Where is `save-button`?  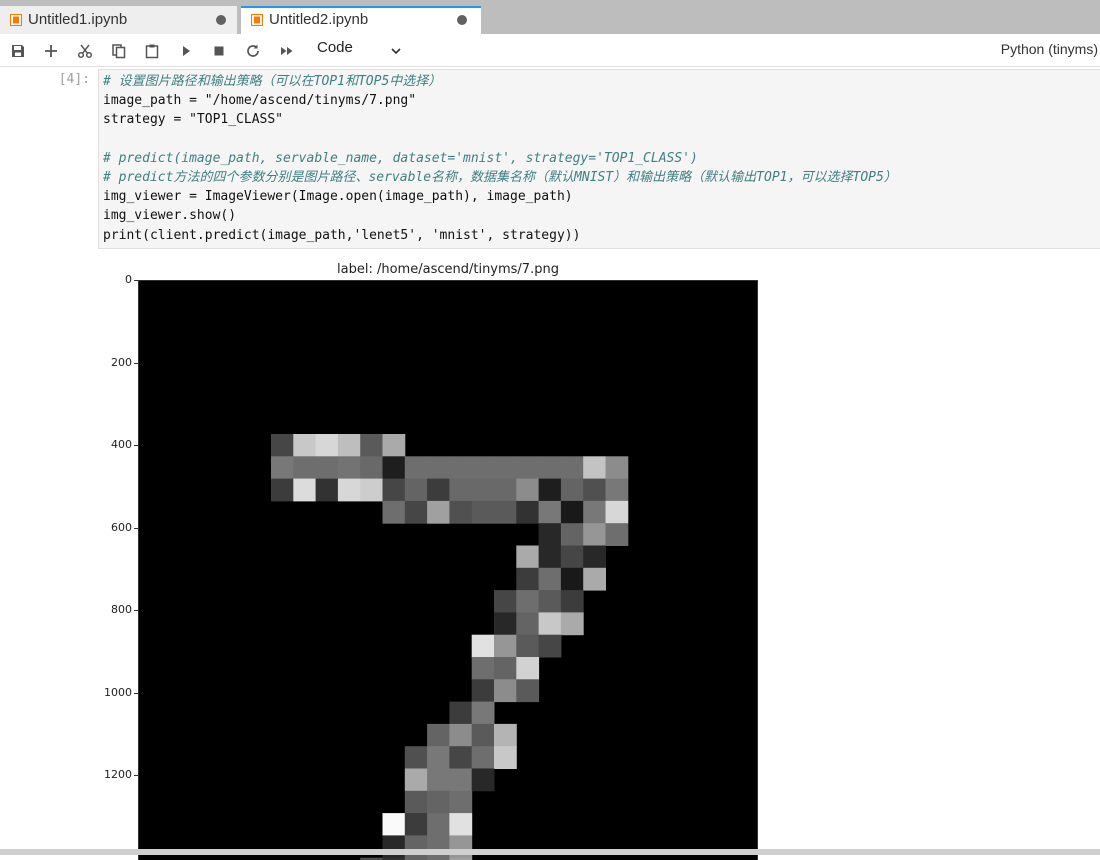 save-button is located at coordinates (18, 51).